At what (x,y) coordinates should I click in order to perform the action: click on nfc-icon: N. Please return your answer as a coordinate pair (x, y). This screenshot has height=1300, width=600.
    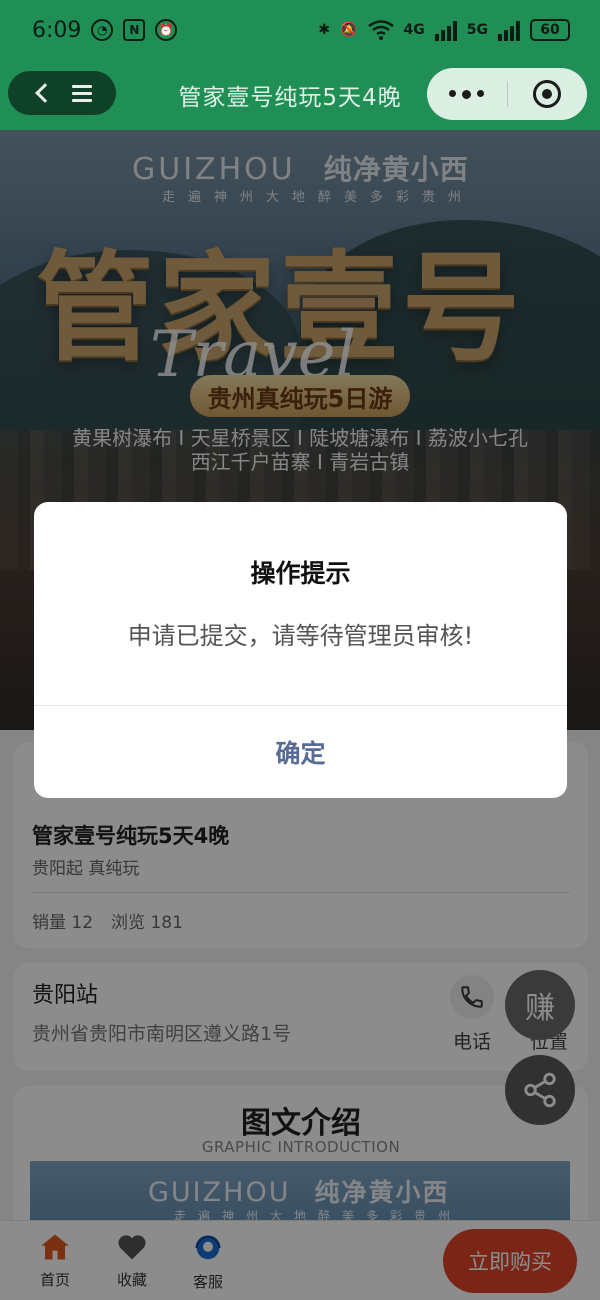
    Looking at the image, I should click on (134, 30).